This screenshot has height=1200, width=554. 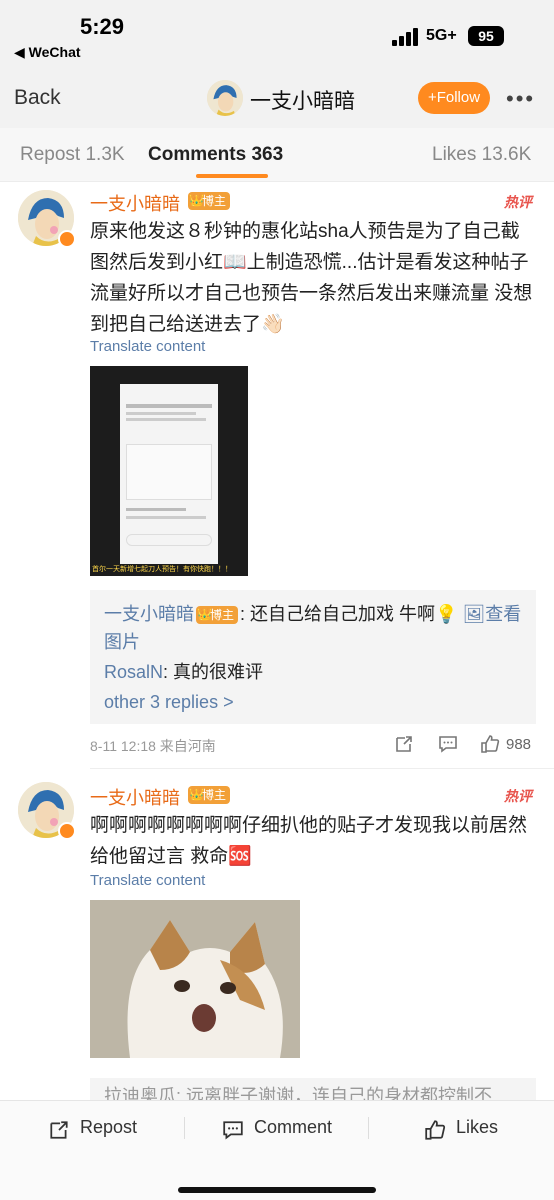 What do you see at coordinates (169, 474) in the screenshot?
I see `screenshot-content` at bounding box center [169, 474].